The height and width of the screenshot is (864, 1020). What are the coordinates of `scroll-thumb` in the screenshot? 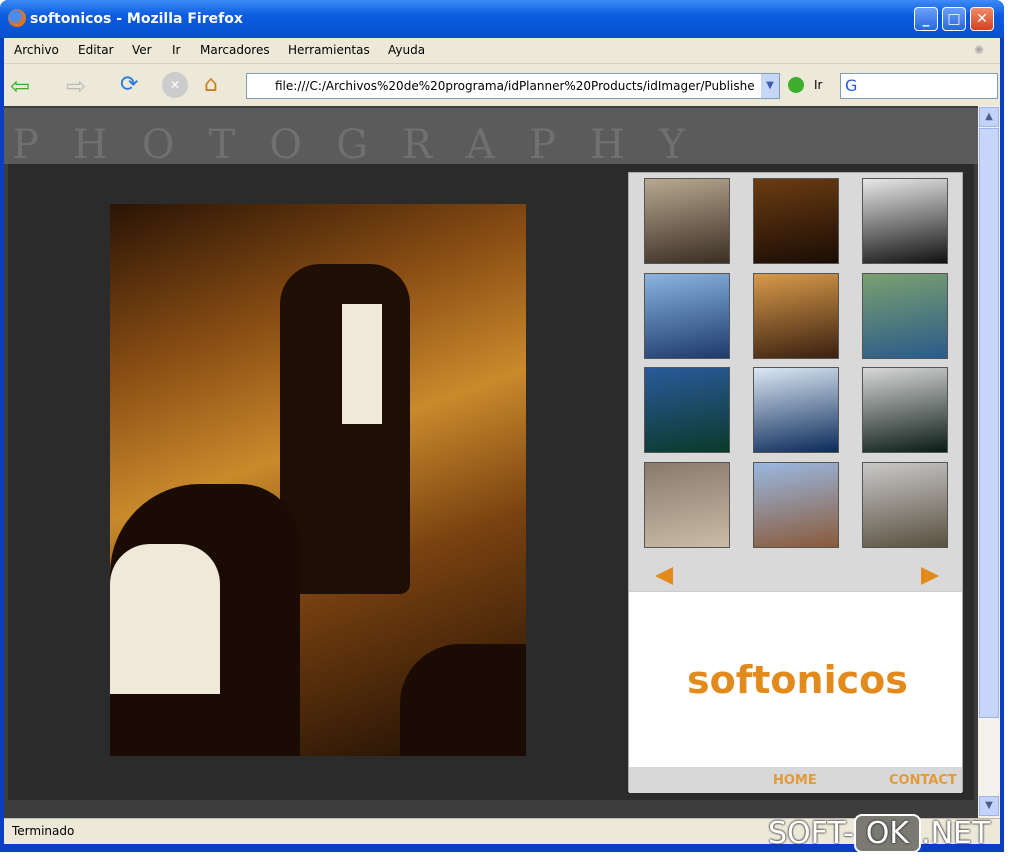 It's located at (989, 423).